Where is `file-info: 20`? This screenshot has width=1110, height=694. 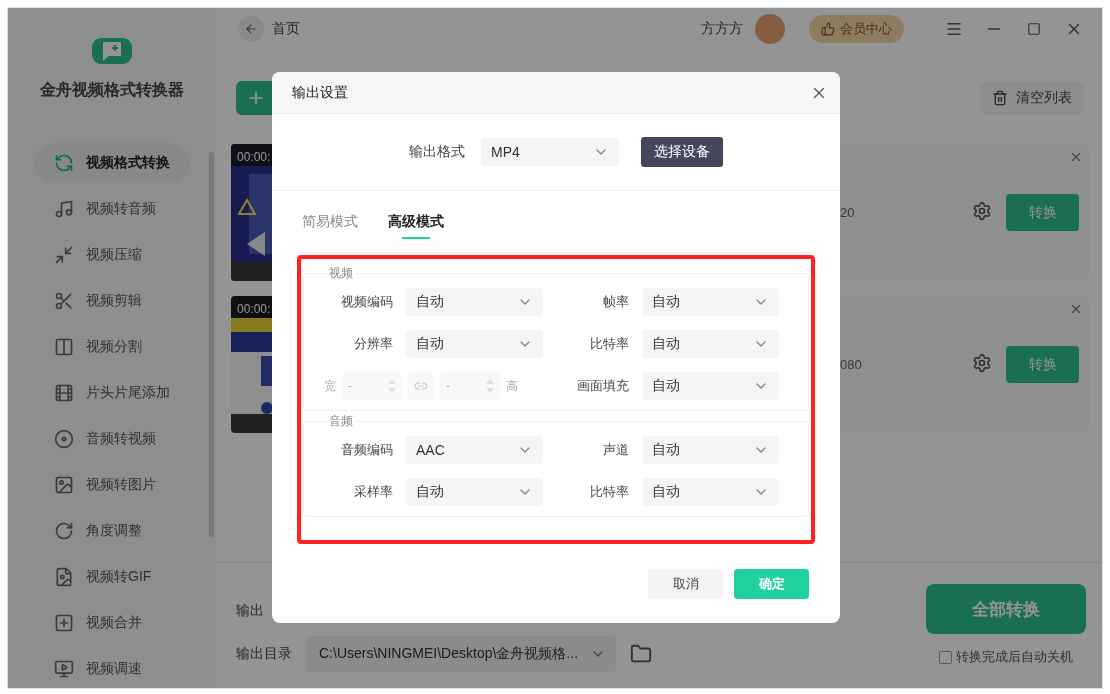
file-info: 20 is located at coordinates (847, 212).